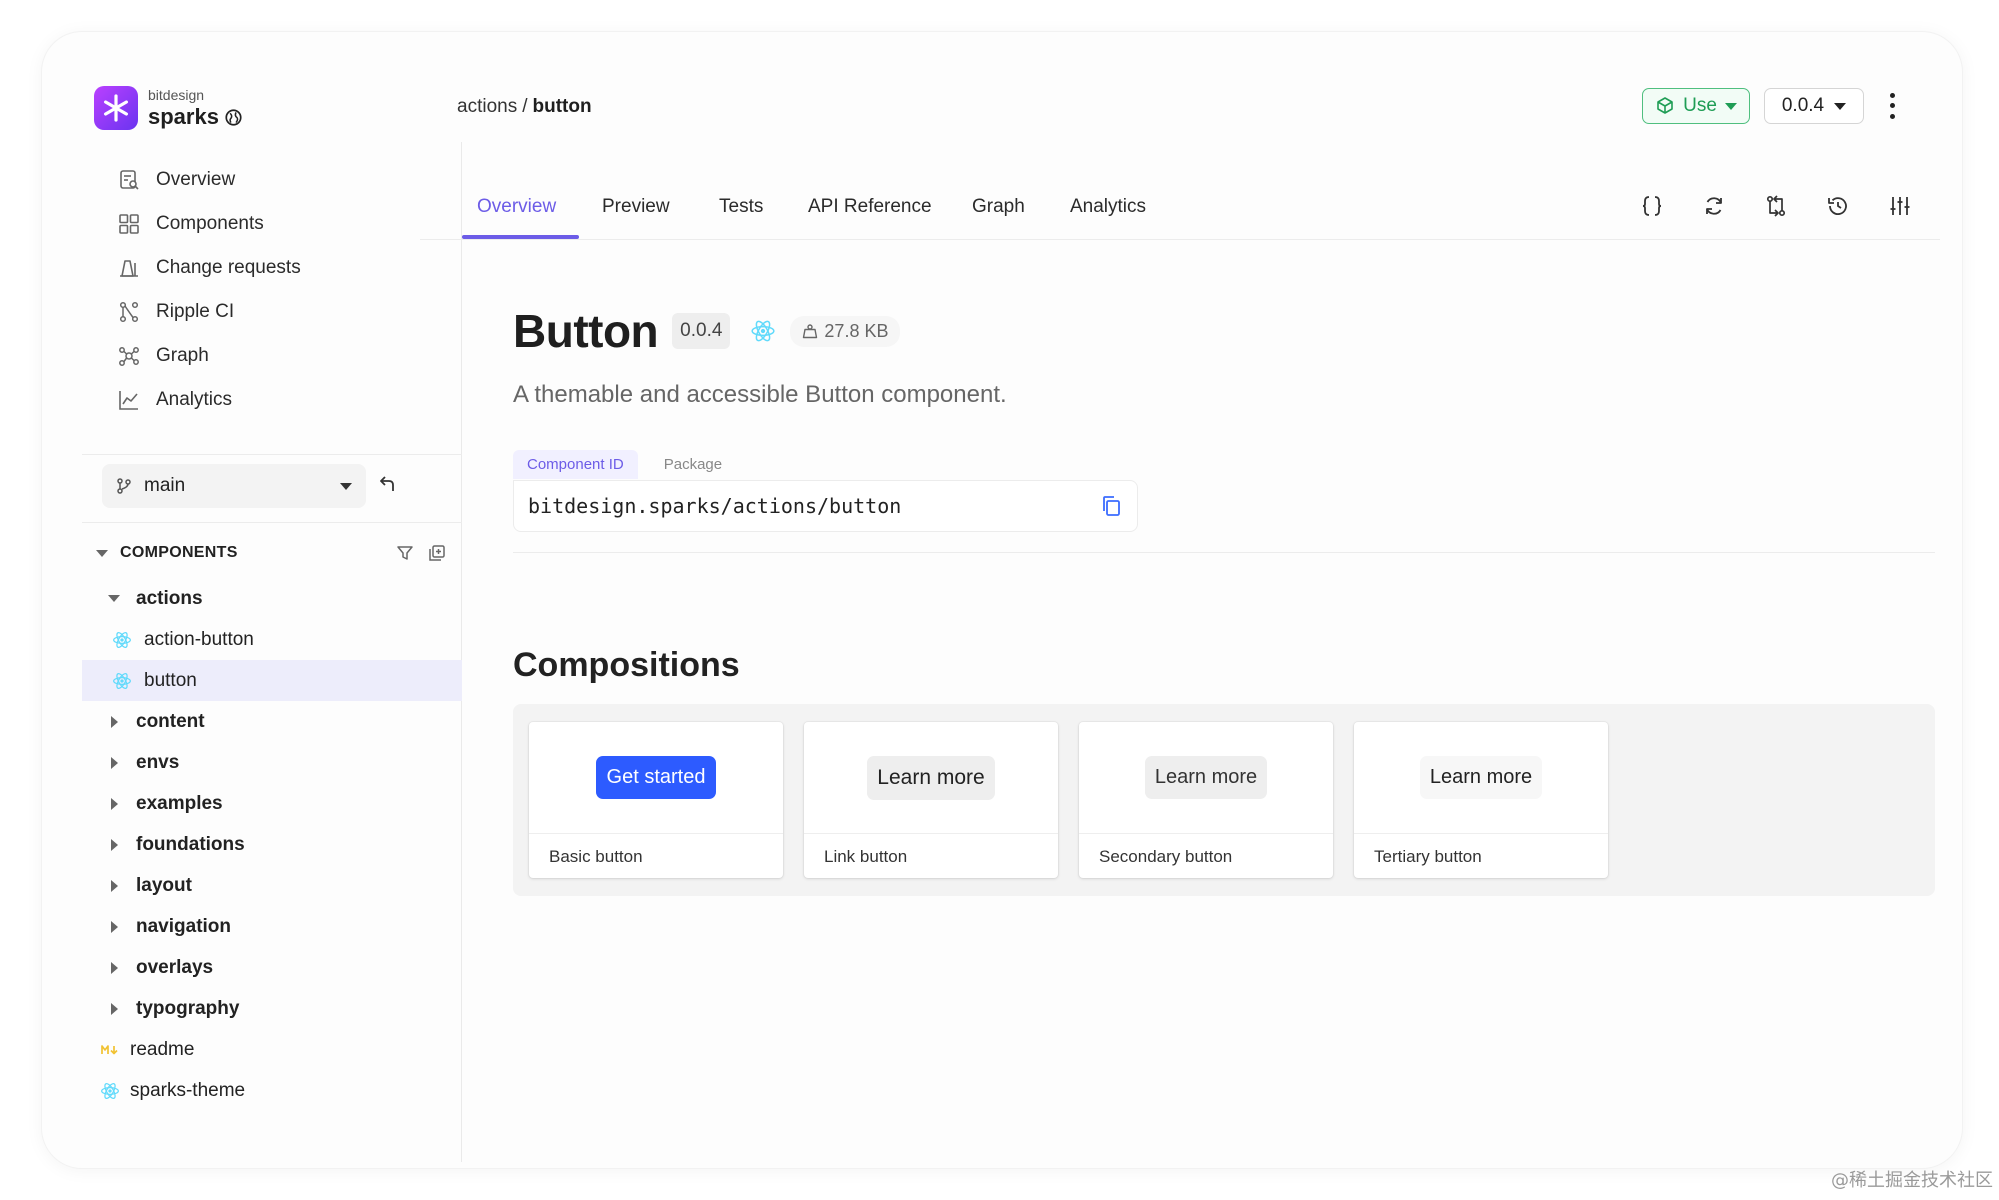  I want to click on sidebar-item-label: Graph, so click(182, 355).